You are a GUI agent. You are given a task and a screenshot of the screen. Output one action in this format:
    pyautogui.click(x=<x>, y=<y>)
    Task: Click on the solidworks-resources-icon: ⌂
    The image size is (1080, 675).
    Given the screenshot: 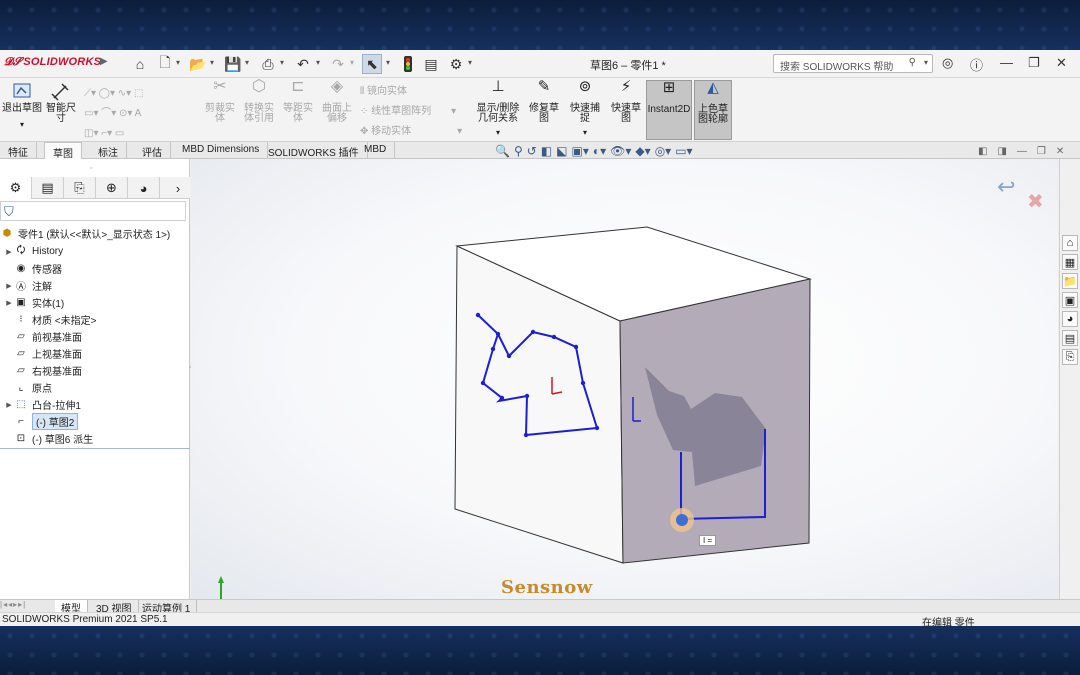 What is the action you would take?
    pyautogui.click(x=1070, y=243)
    